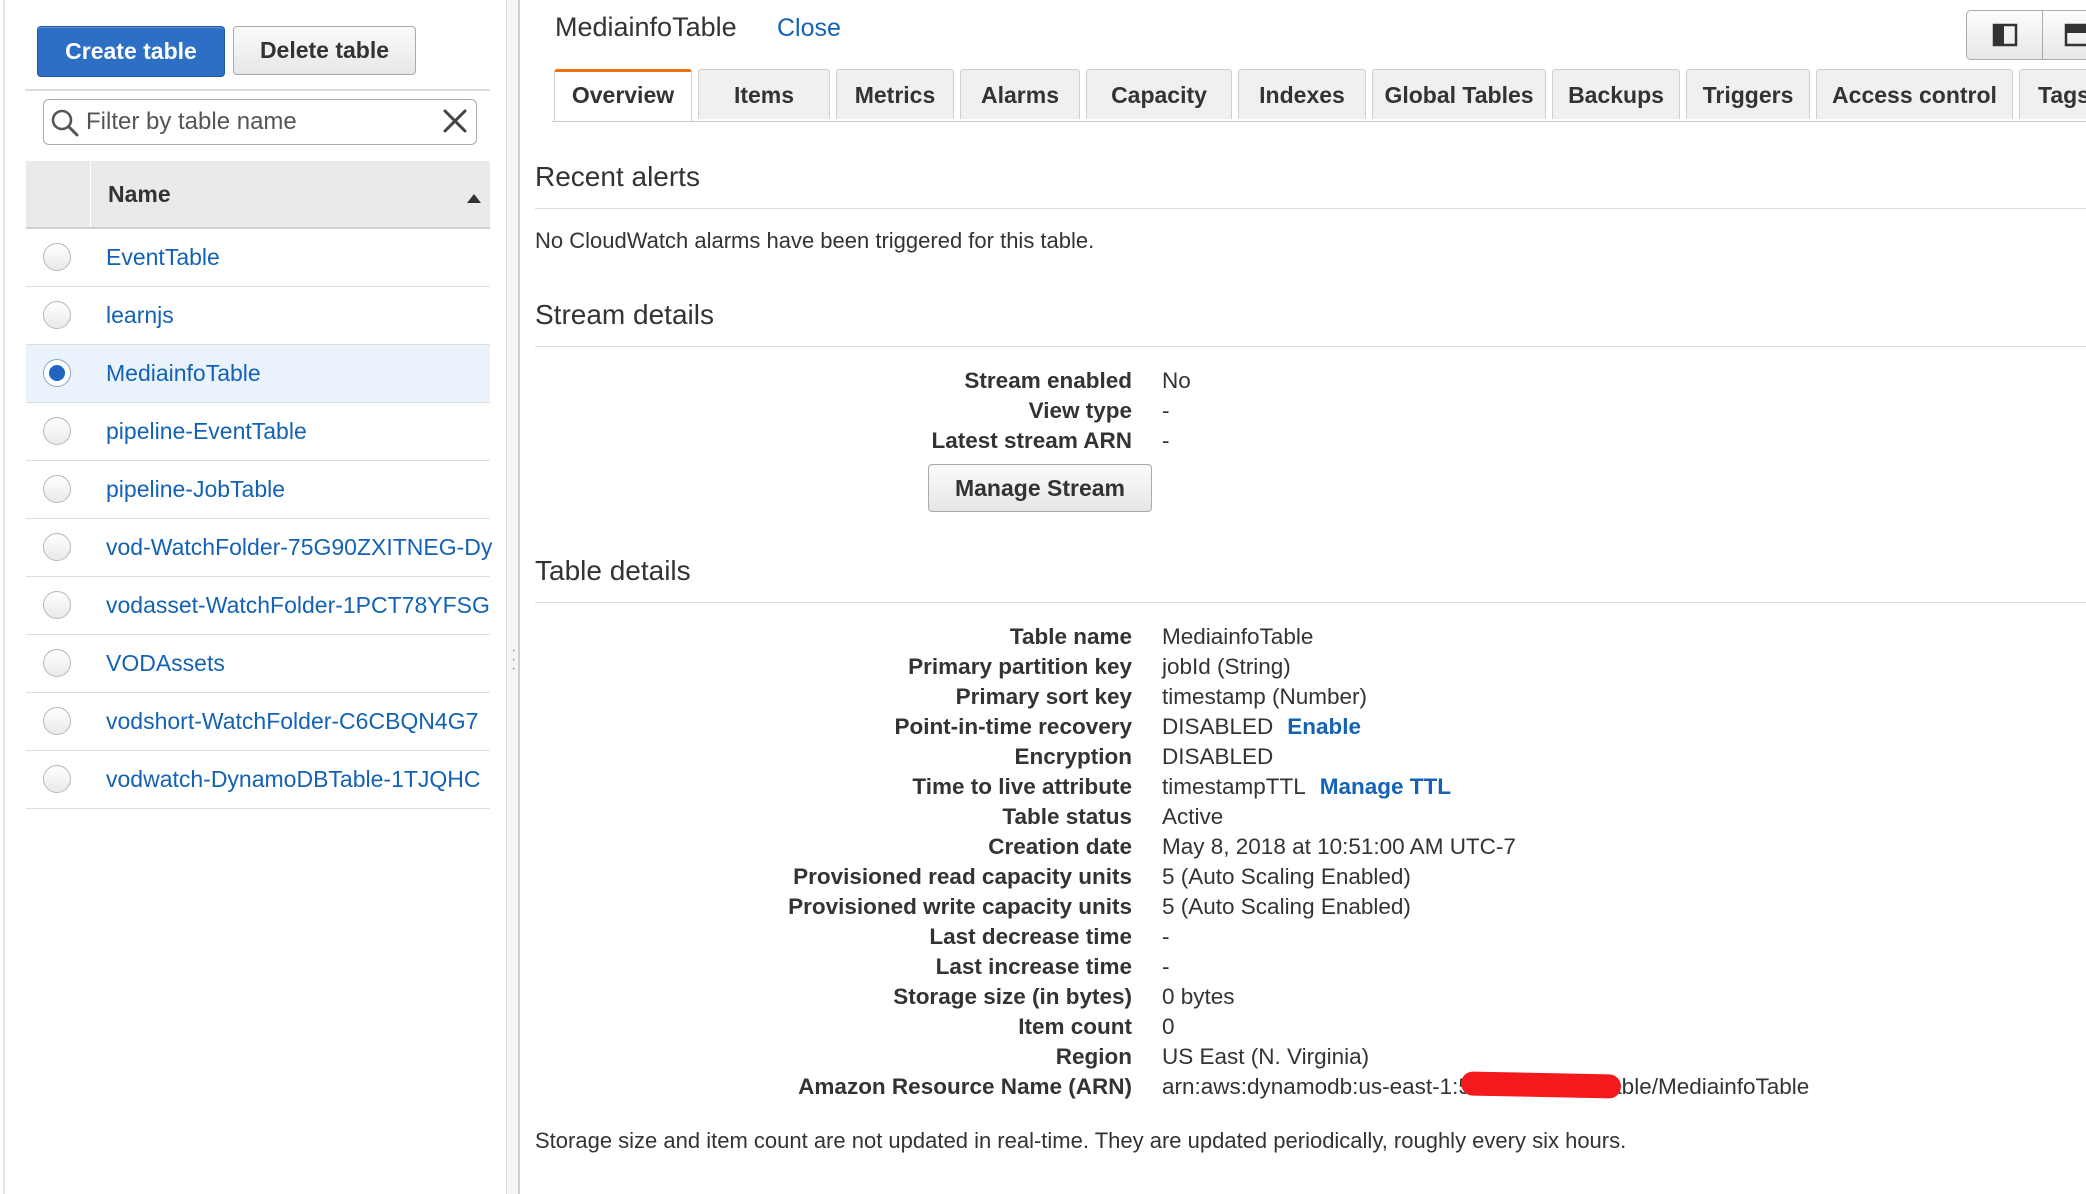 The height and width of the screenshot is (1194, 2086). Describe the element at coordinates (139, 194) in the screenshot. I see `name-column-header: Name` at that location.